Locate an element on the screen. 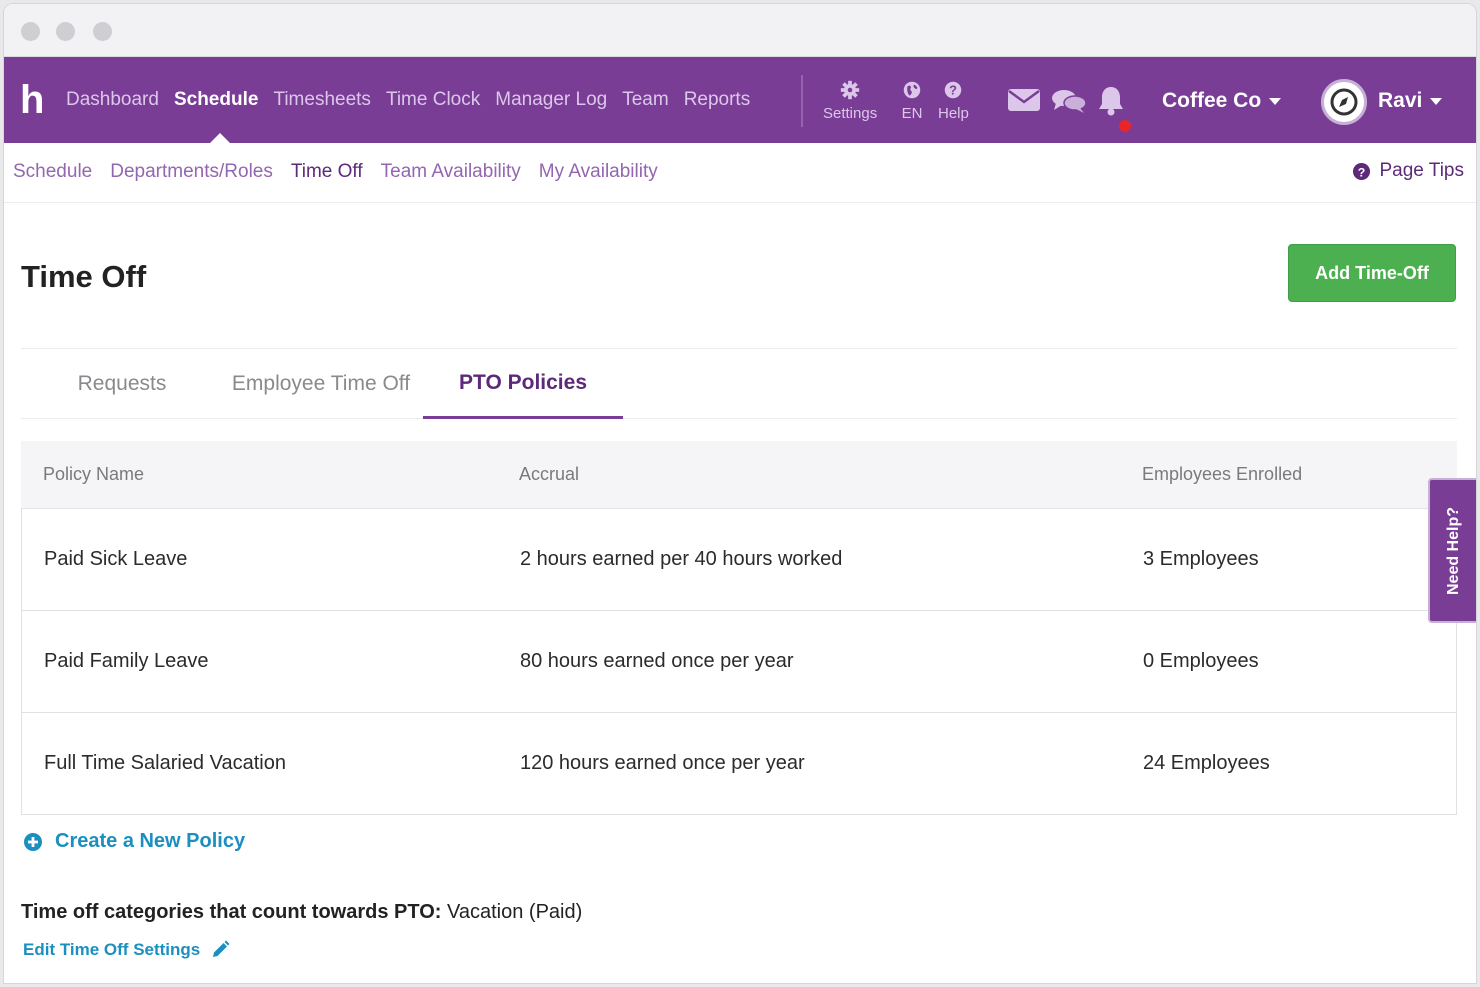  need-help-label: Need Help? is located at coordinates (1454, 550).